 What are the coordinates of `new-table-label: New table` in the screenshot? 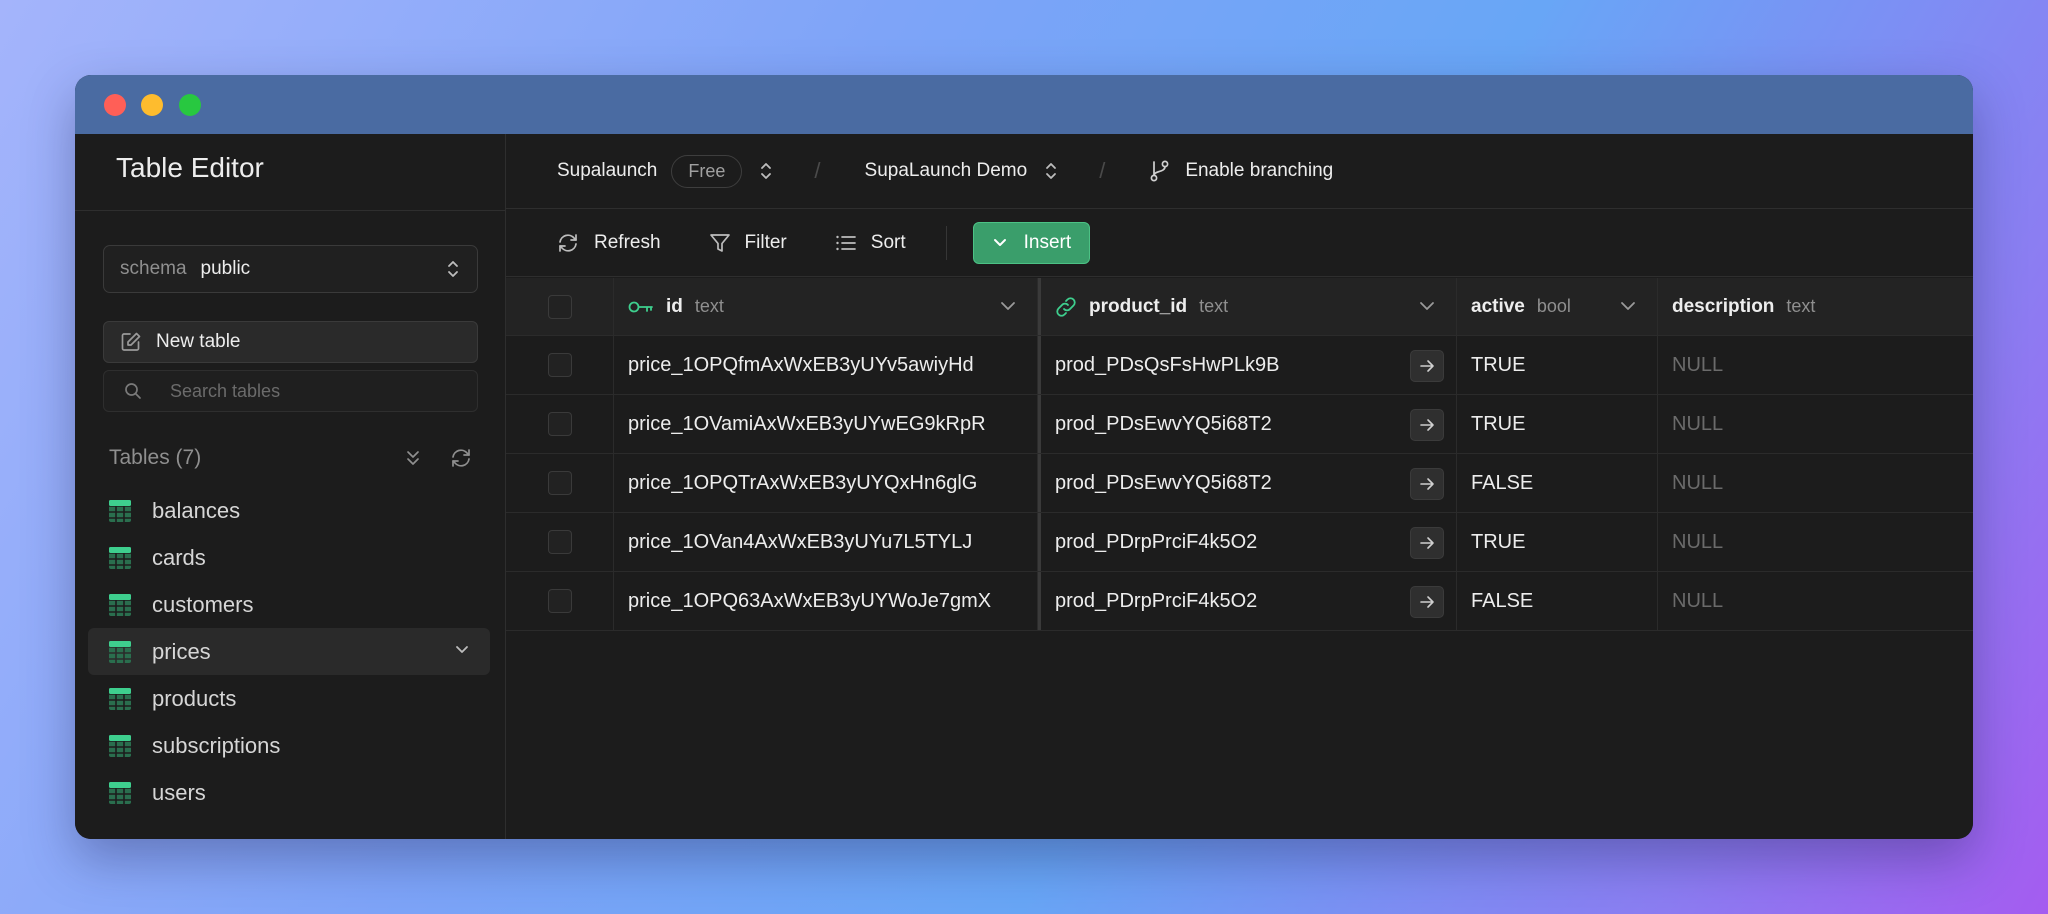 It's located at (198, 341).